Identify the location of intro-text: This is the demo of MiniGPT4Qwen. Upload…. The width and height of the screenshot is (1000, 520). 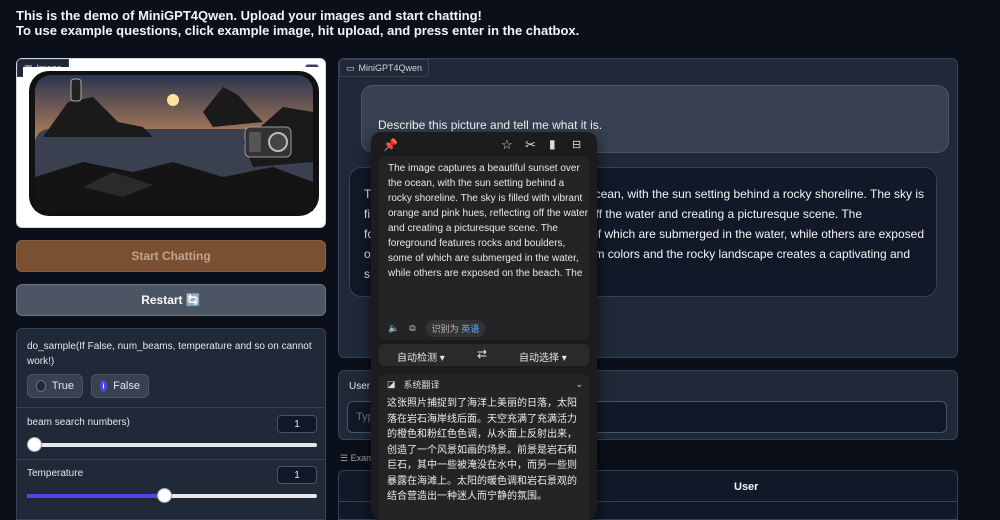
(297, 23).